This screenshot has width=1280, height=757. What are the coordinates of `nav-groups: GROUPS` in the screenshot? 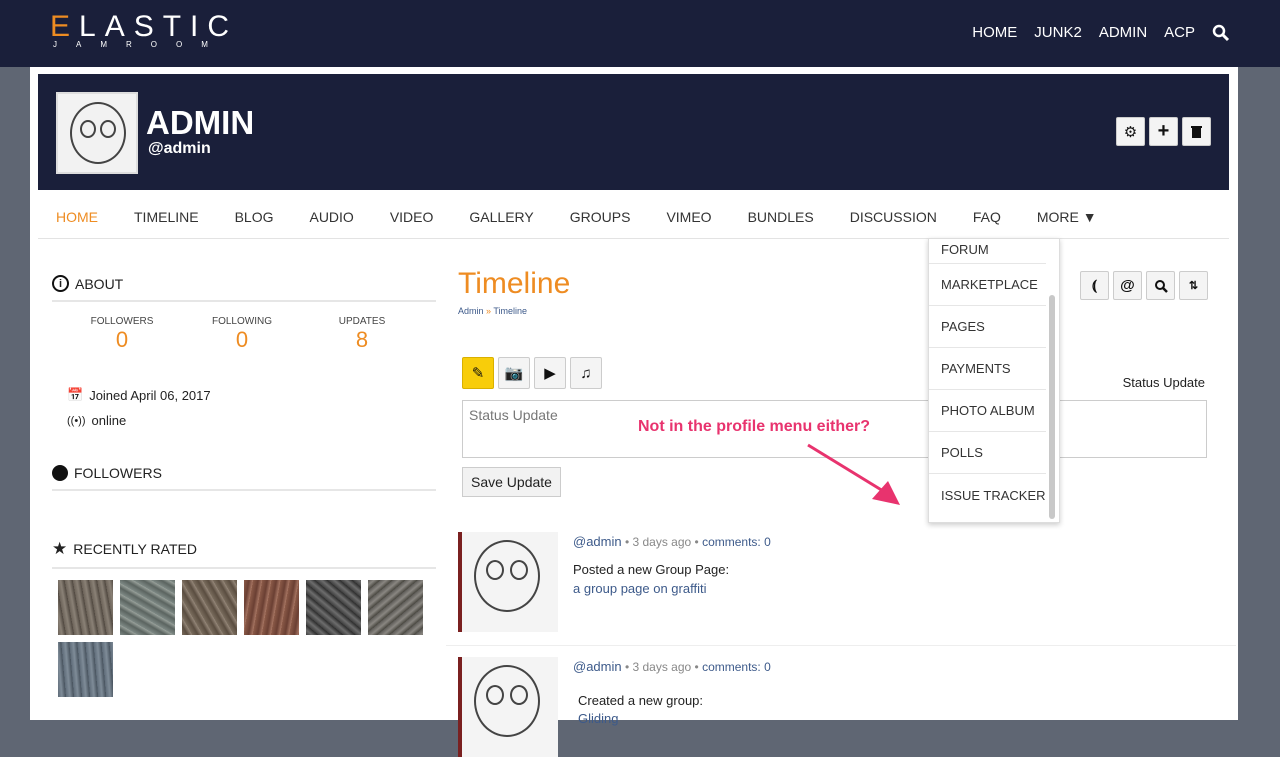 It's located at (600, 217).